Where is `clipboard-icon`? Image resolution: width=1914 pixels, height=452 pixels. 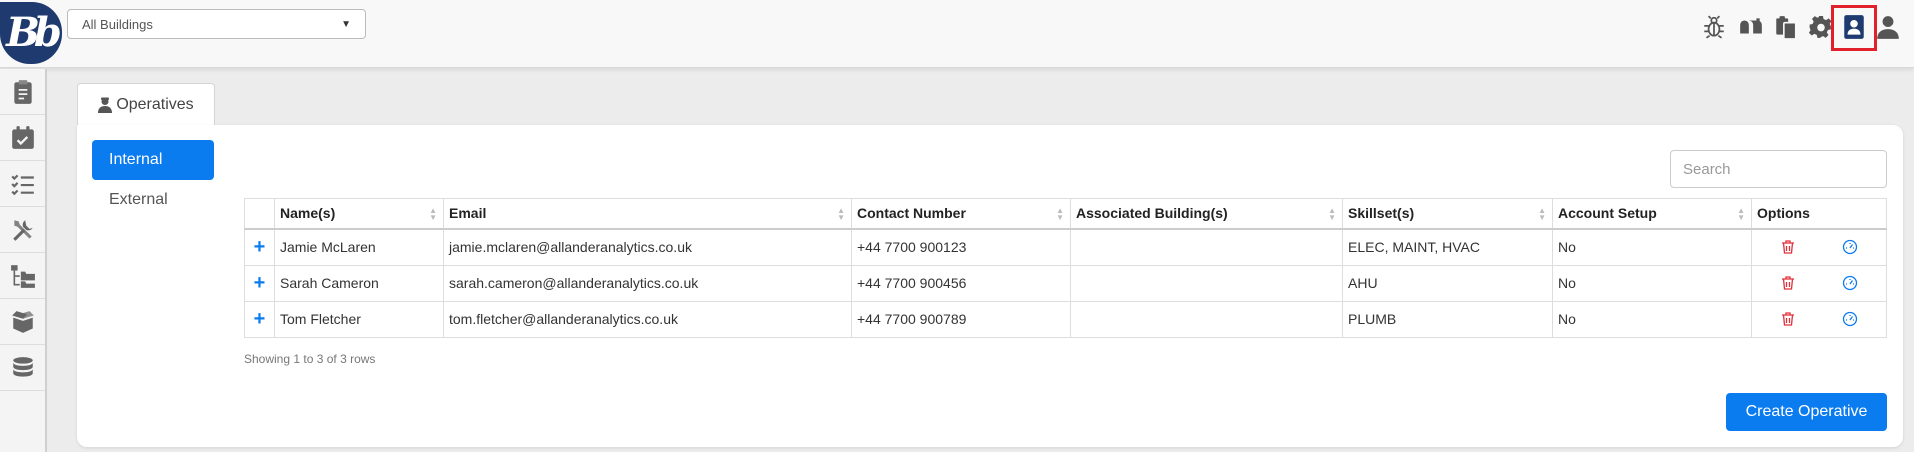 clipboard-icon is located at coordinates (22, 91).